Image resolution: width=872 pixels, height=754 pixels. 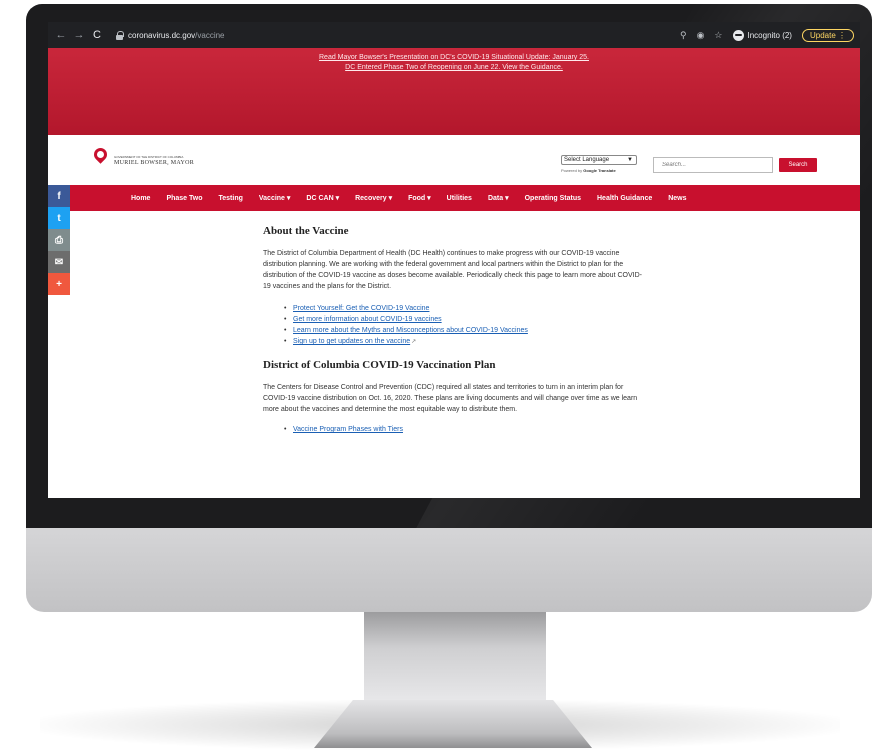 What do you see at coordinates (553, 198) in the screenshot?
I see `nav-item-operating-status: Operating Status` at bounding box center [553, 198].